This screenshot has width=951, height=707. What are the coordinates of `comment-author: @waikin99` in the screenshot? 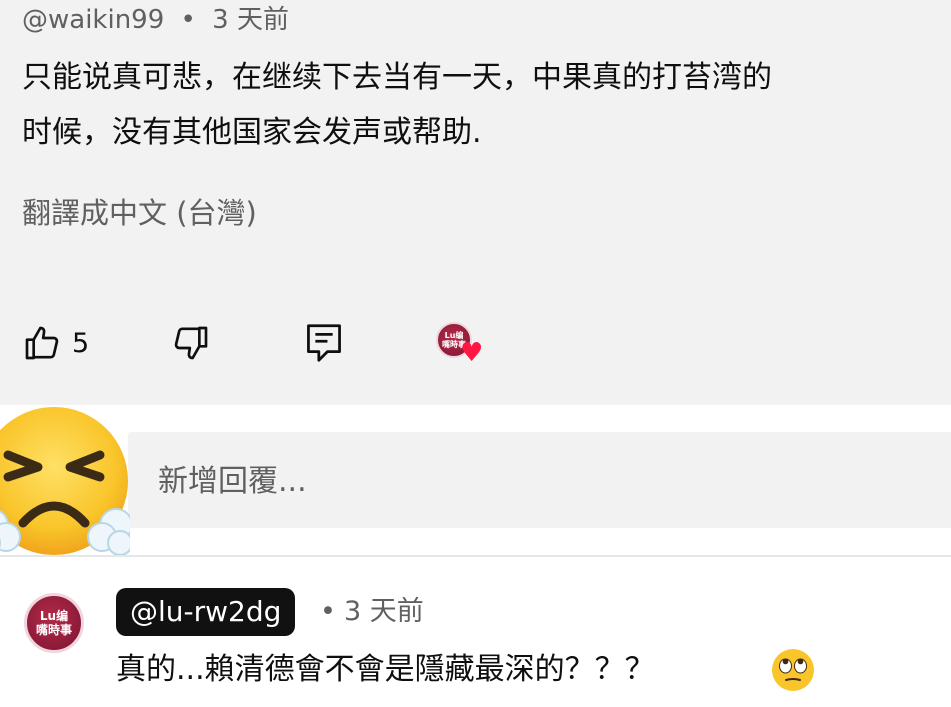 It's located at (93, 20).